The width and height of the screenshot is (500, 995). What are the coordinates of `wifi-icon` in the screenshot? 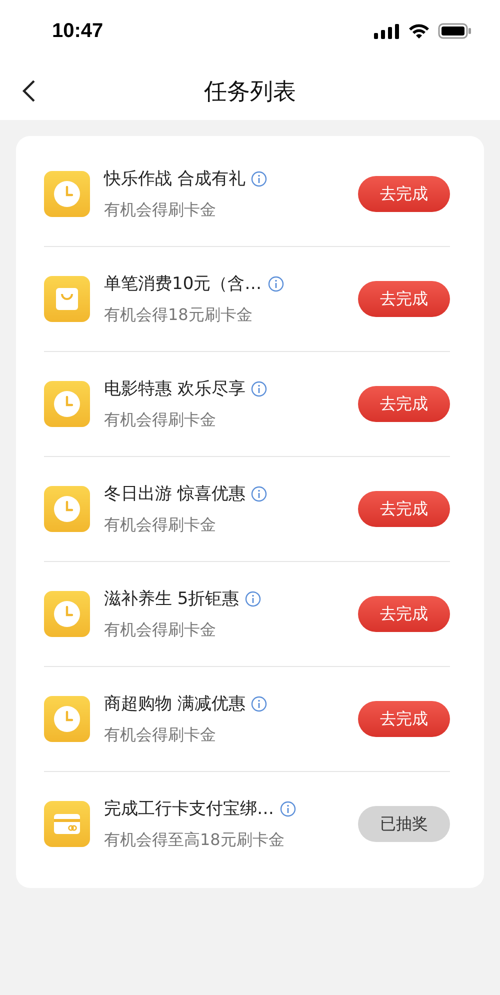 It's located at (419, 31).